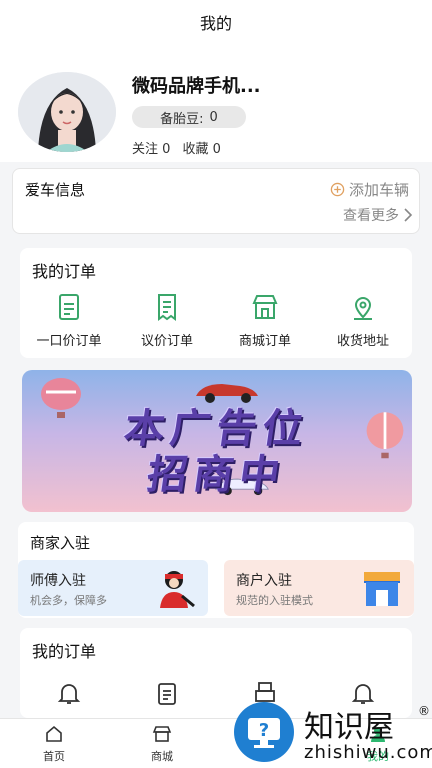  I want to click on tab-home: 首页, so click(54, 743).